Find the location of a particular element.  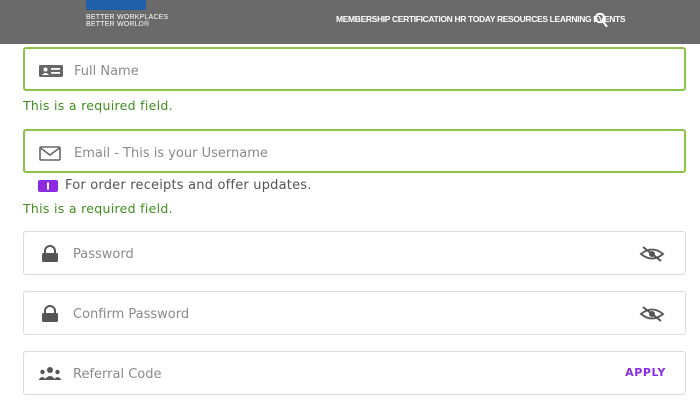

password-input is located at coordinates (343, 254).